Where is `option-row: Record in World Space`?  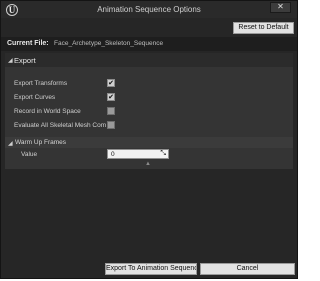
option-row: Record in World Space is located at coordinates (149, 112).